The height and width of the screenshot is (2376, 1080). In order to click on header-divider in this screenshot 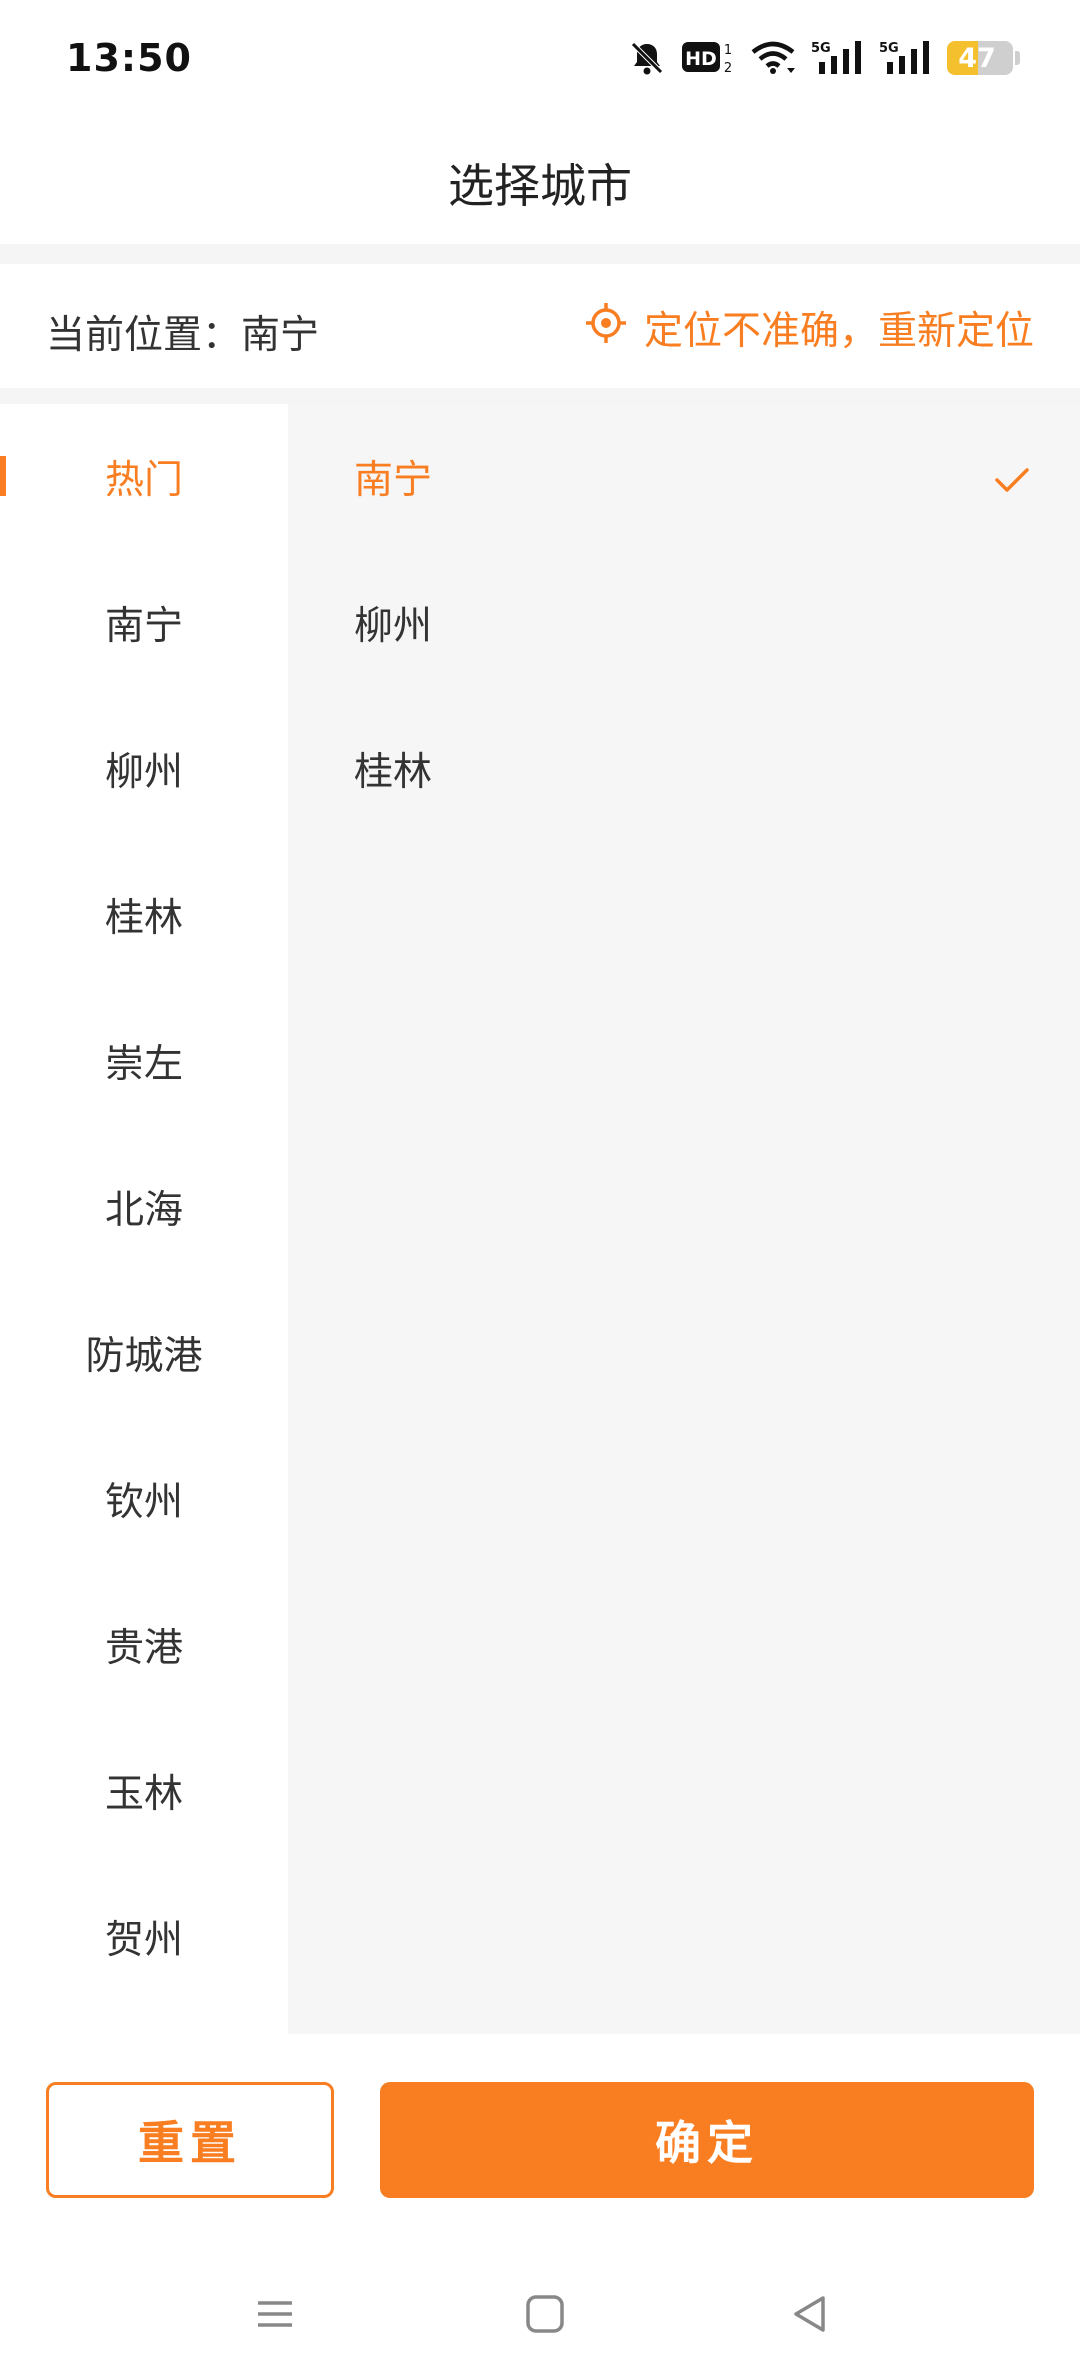, I will do `click(540, 254)`.